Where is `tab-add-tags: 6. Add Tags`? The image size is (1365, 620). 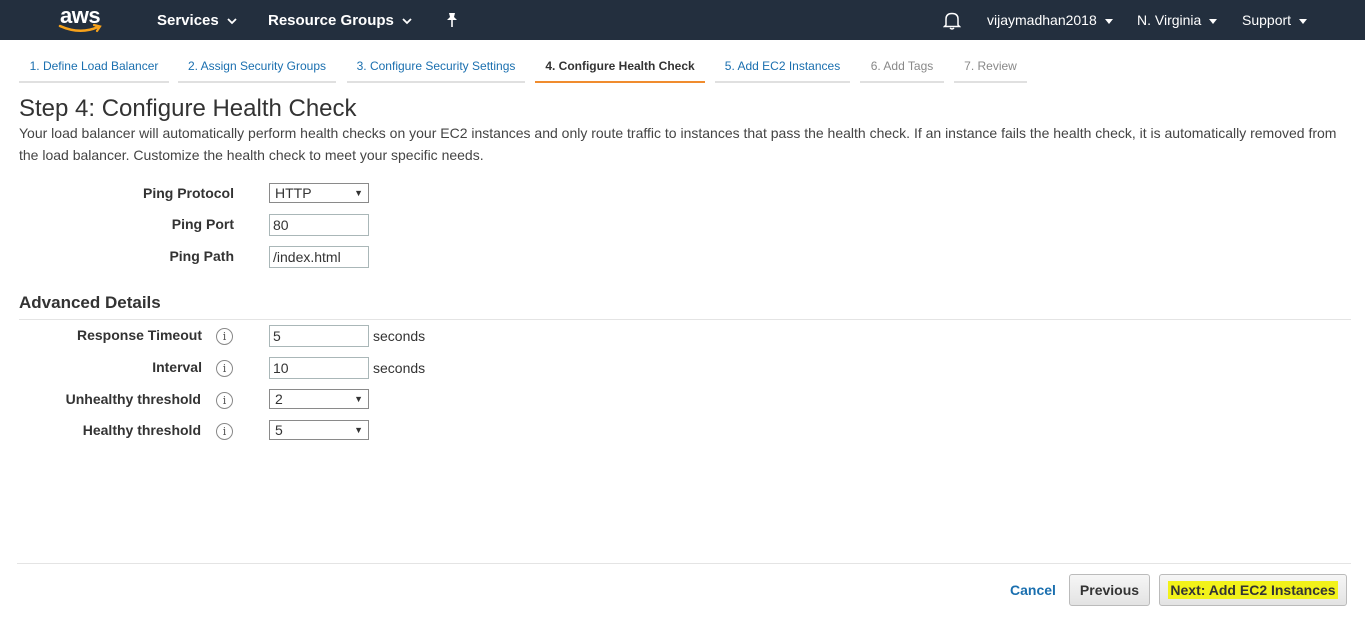 tab-add-tags: 6. Add Tags is located at coordinates (902, 69).